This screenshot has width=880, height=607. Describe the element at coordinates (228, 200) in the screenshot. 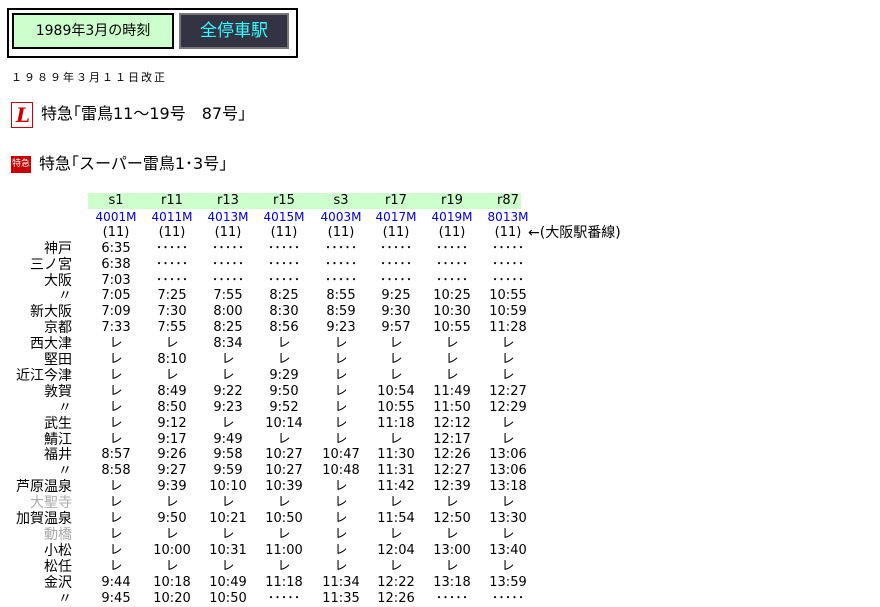

I see `train-name: r13` at that location.